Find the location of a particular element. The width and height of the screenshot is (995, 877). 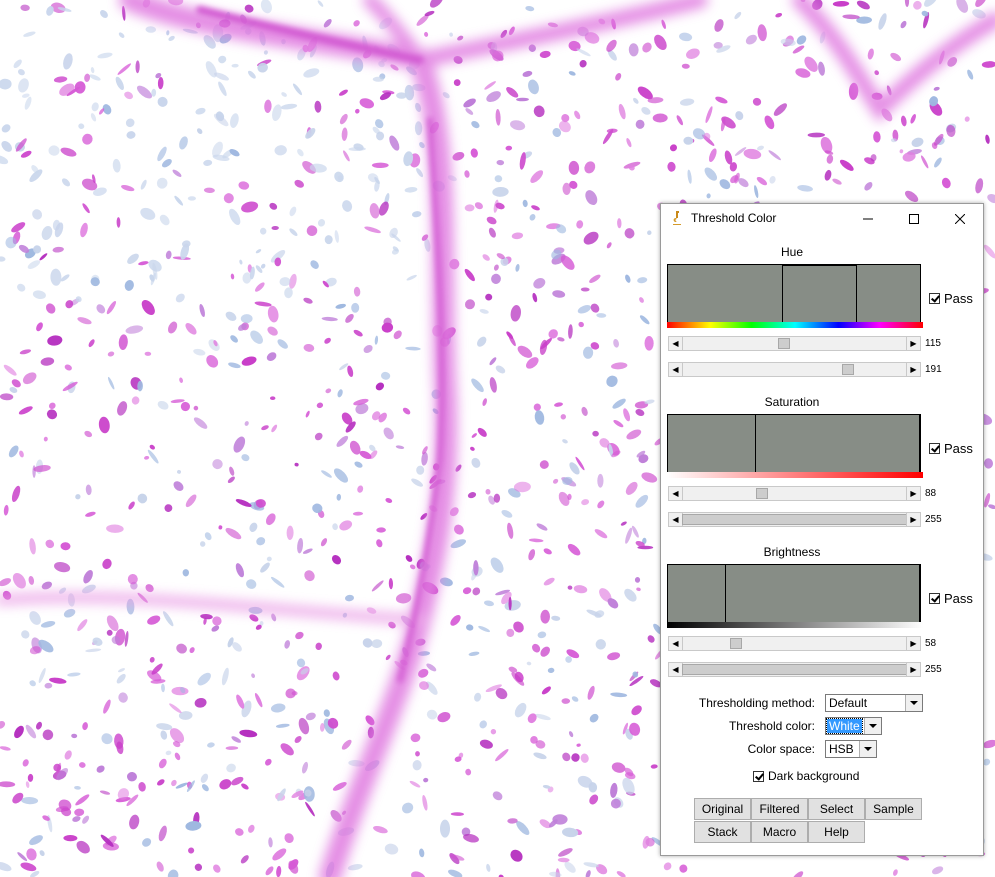

original-button: Original is located at coordinates (722, 809).